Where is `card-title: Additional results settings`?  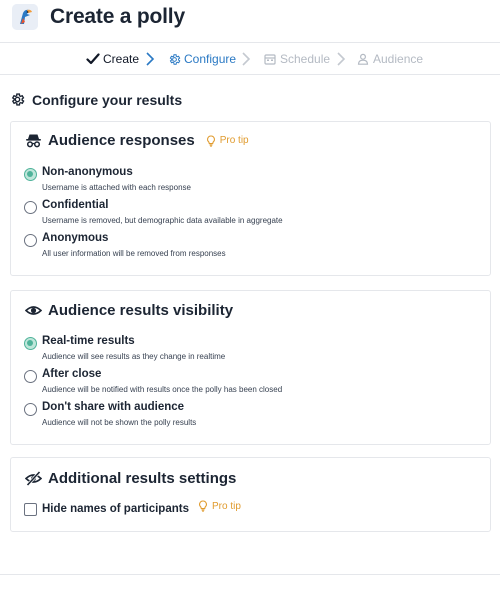
card-title: Additional results settings is located at coordinates (130, 478).